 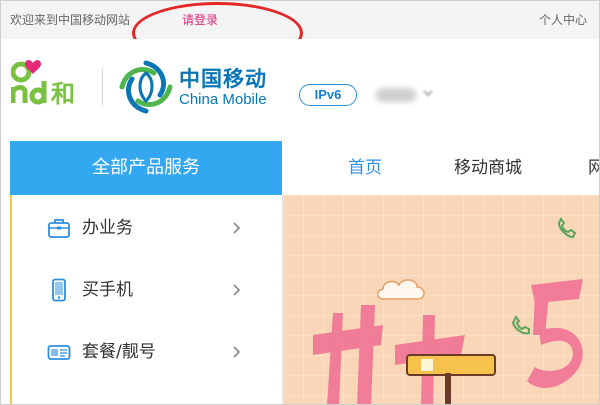 What do you see at coordinates (146, 290) in the screenshot?
I see `menu-item-buy-phone: 买手机` at bounding box center [146, 290].